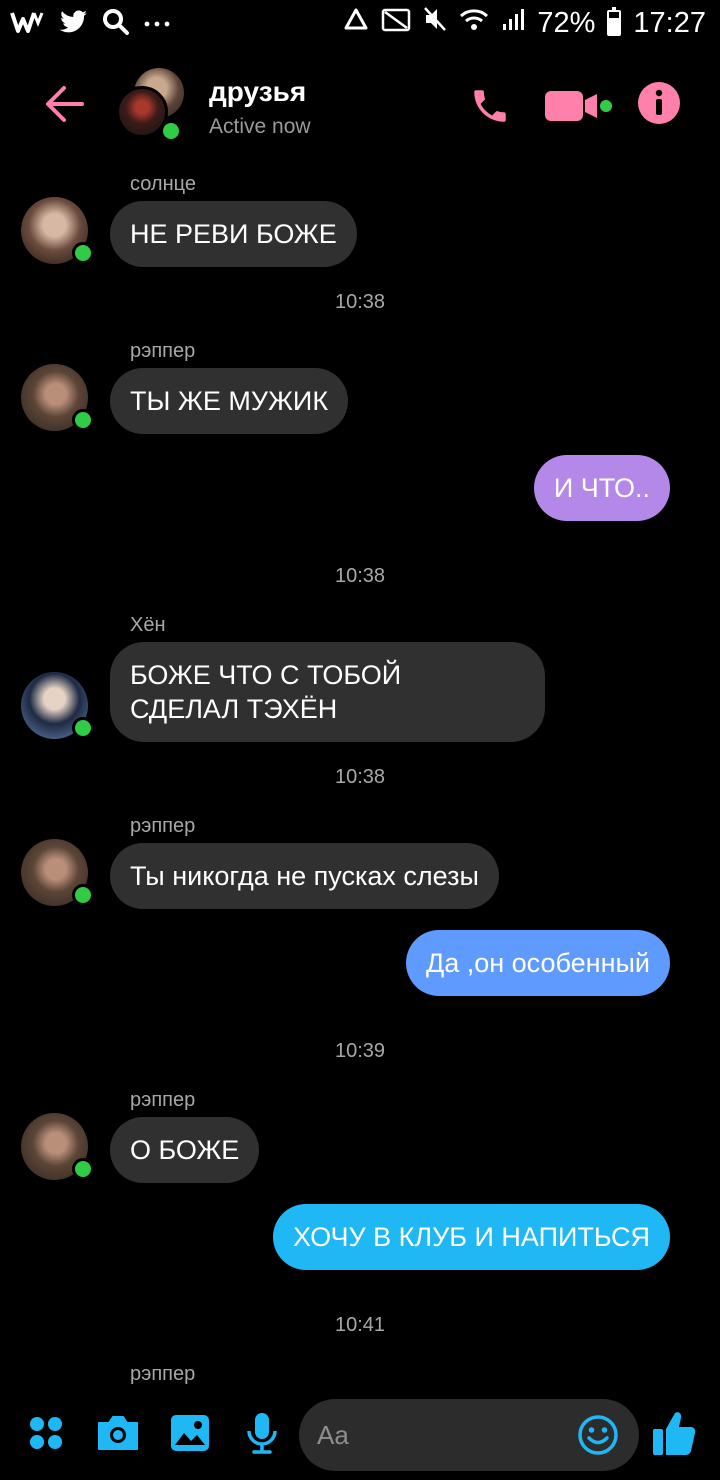  Describe the element at coordinates (513, 23) in the screenshot. I see `signal-icon` at that location.